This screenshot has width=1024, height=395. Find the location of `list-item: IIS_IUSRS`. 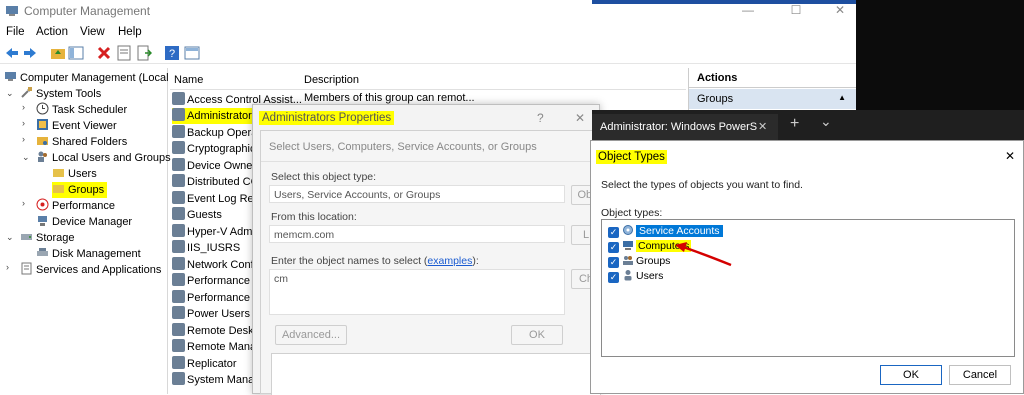

list-item: IIS_IUSRS is located at coordinates (206, 248).